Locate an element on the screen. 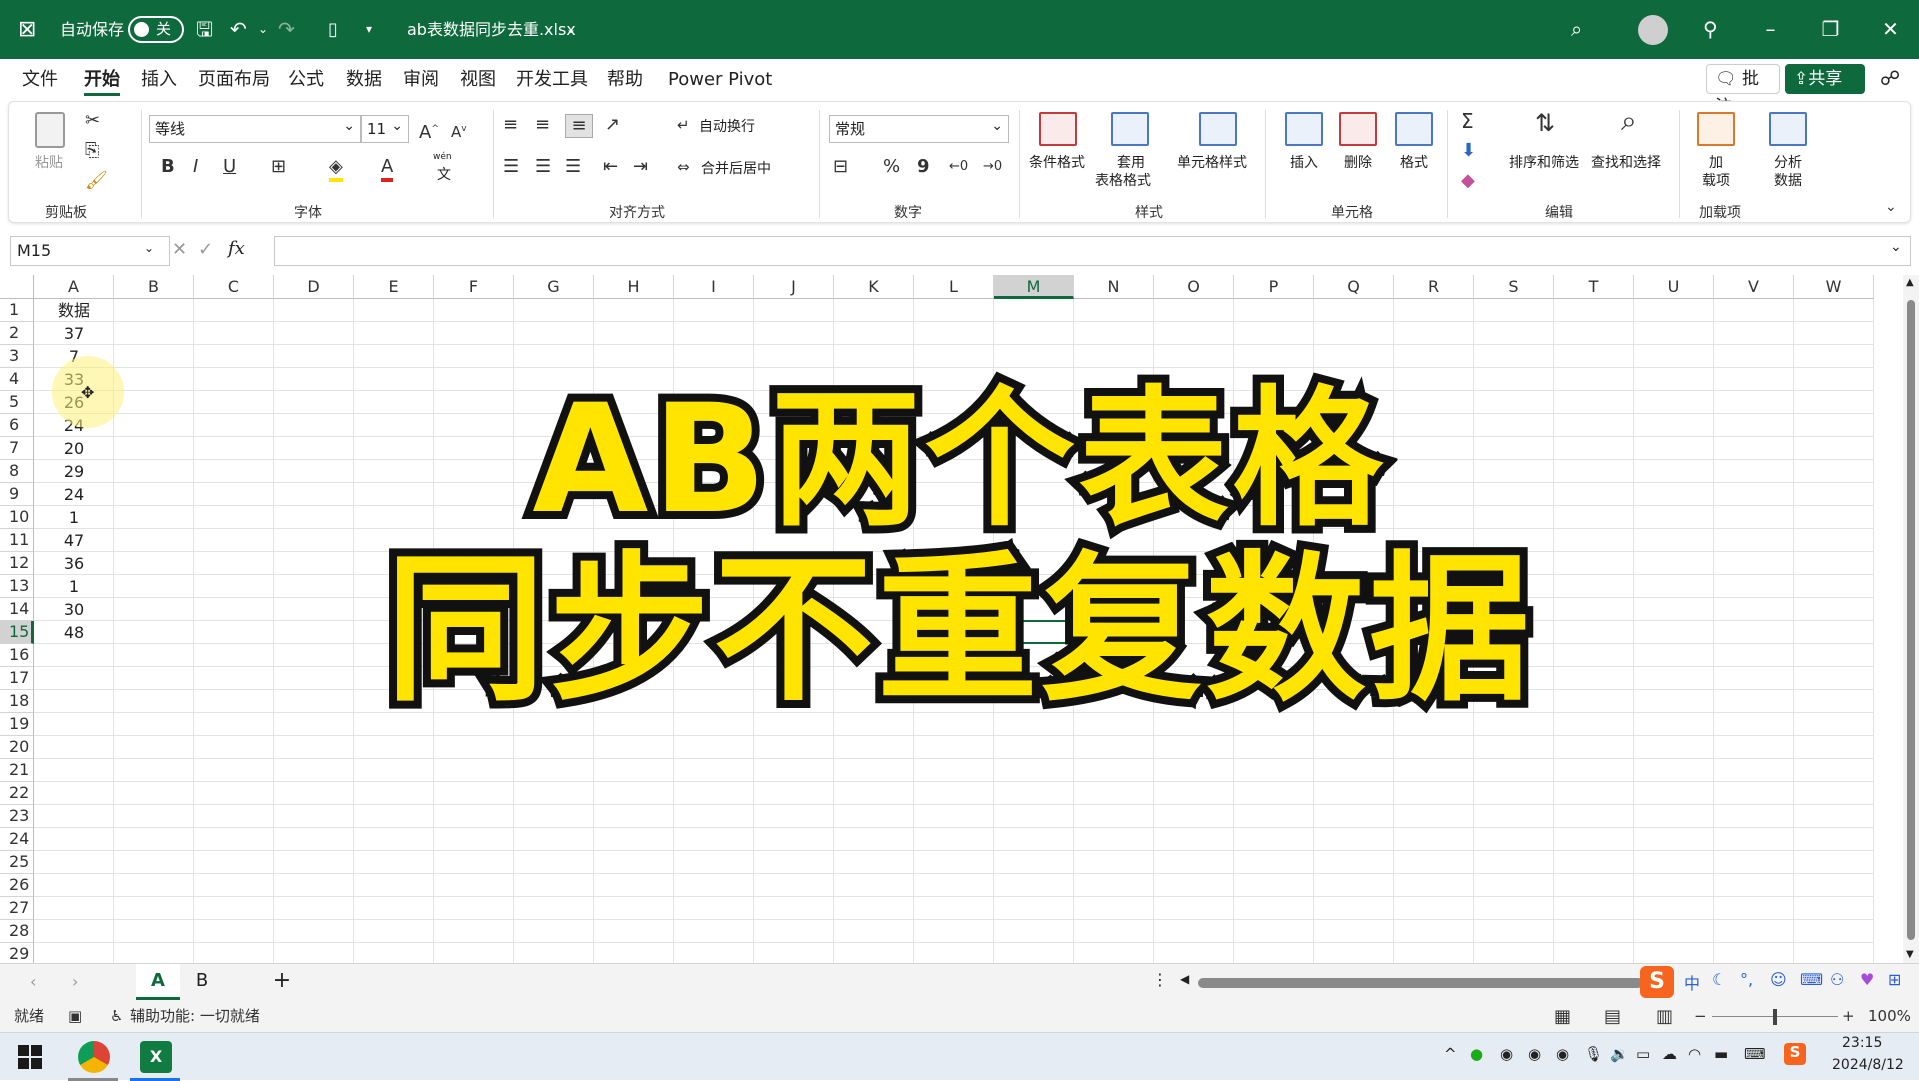 This screenshot has width=1919, height=1081. row-header-26: 26 is located at coordinates (17, 885).